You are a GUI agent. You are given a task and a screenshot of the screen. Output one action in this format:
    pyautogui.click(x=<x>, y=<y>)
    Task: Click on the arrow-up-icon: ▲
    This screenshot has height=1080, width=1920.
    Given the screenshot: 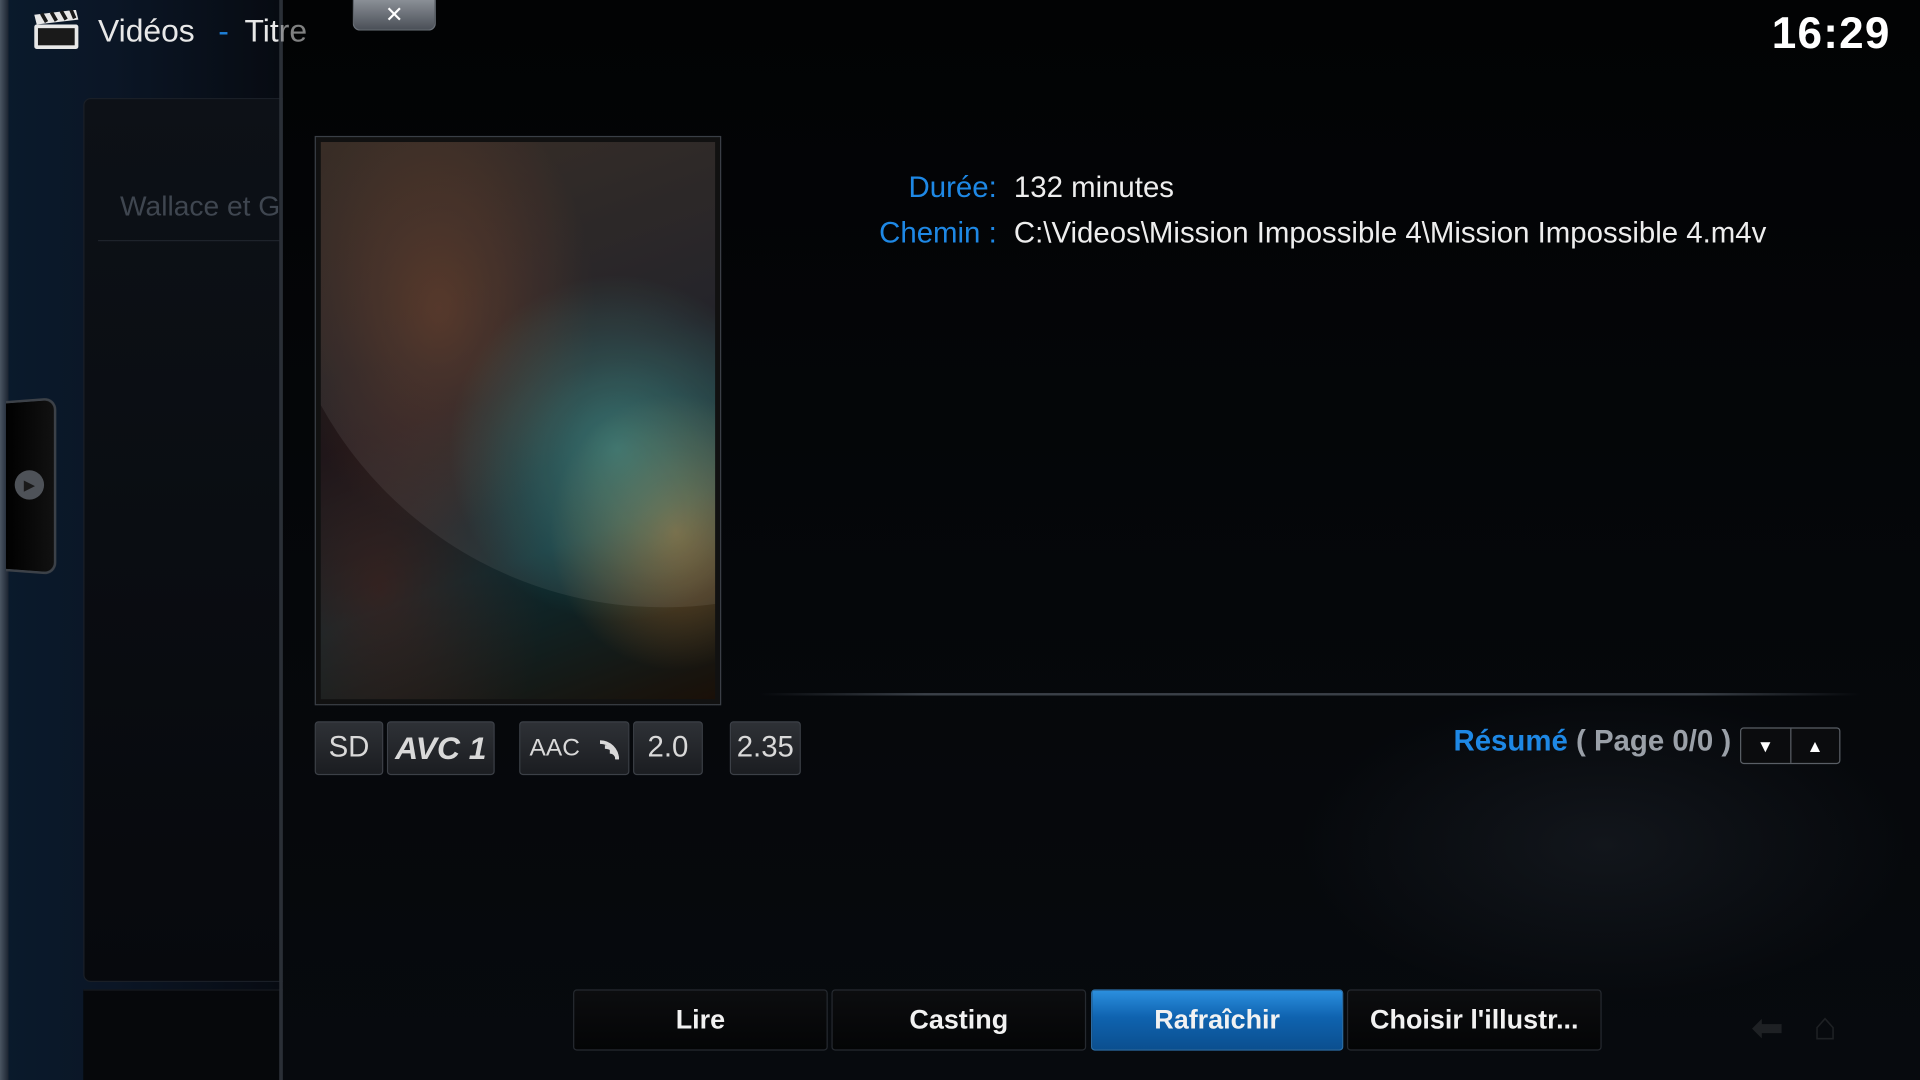 What is the action you would take?
    pyautogui.click(x=1815, y=745)
    